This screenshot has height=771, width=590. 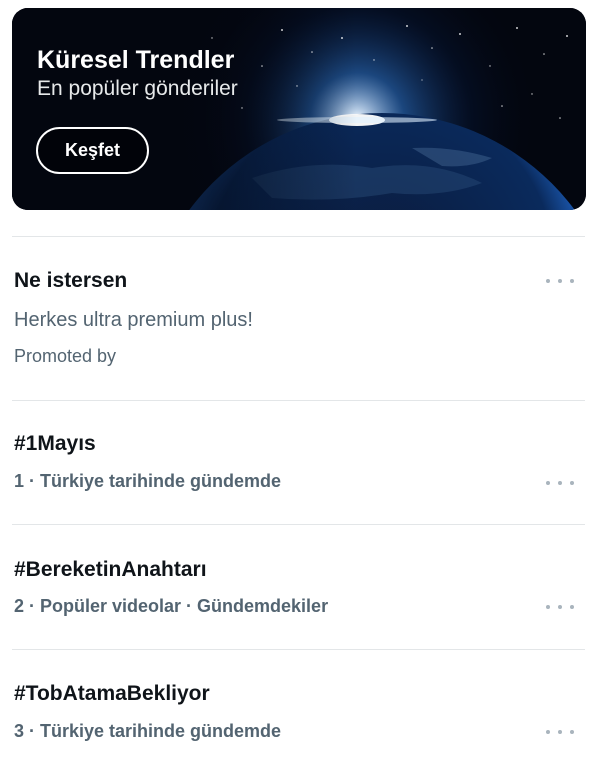 What do you see at coordinates (65, 356) in the screenshot?
I see `promoted-by-label: Promoted by` at bounding box center [65, 356].